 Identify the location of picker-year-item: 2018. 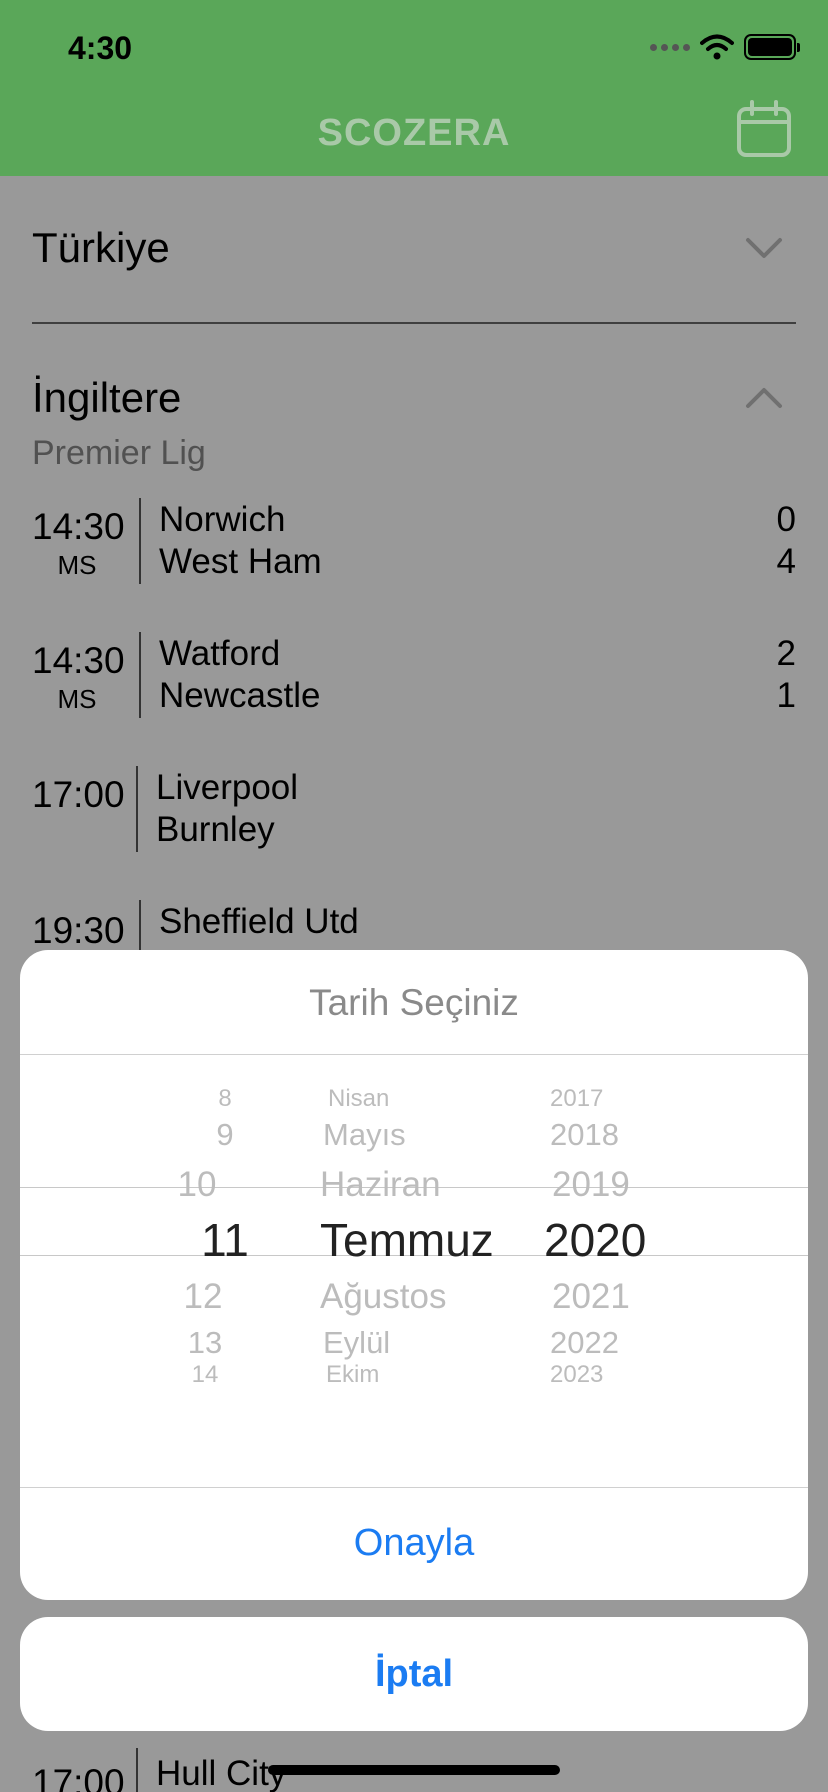
(610, 1135).